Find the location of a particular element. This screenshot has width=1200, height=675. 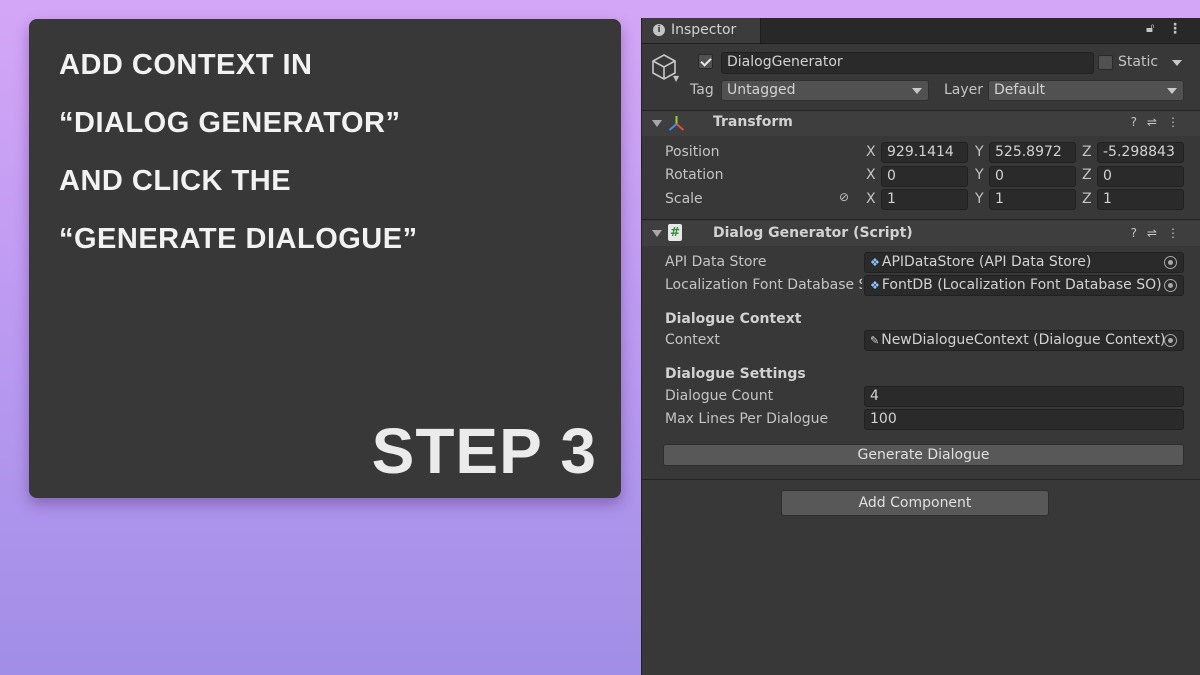

api-data-store-field: ❖ APIDataStore (API Data Store) is located at coordinates (1024, 262).